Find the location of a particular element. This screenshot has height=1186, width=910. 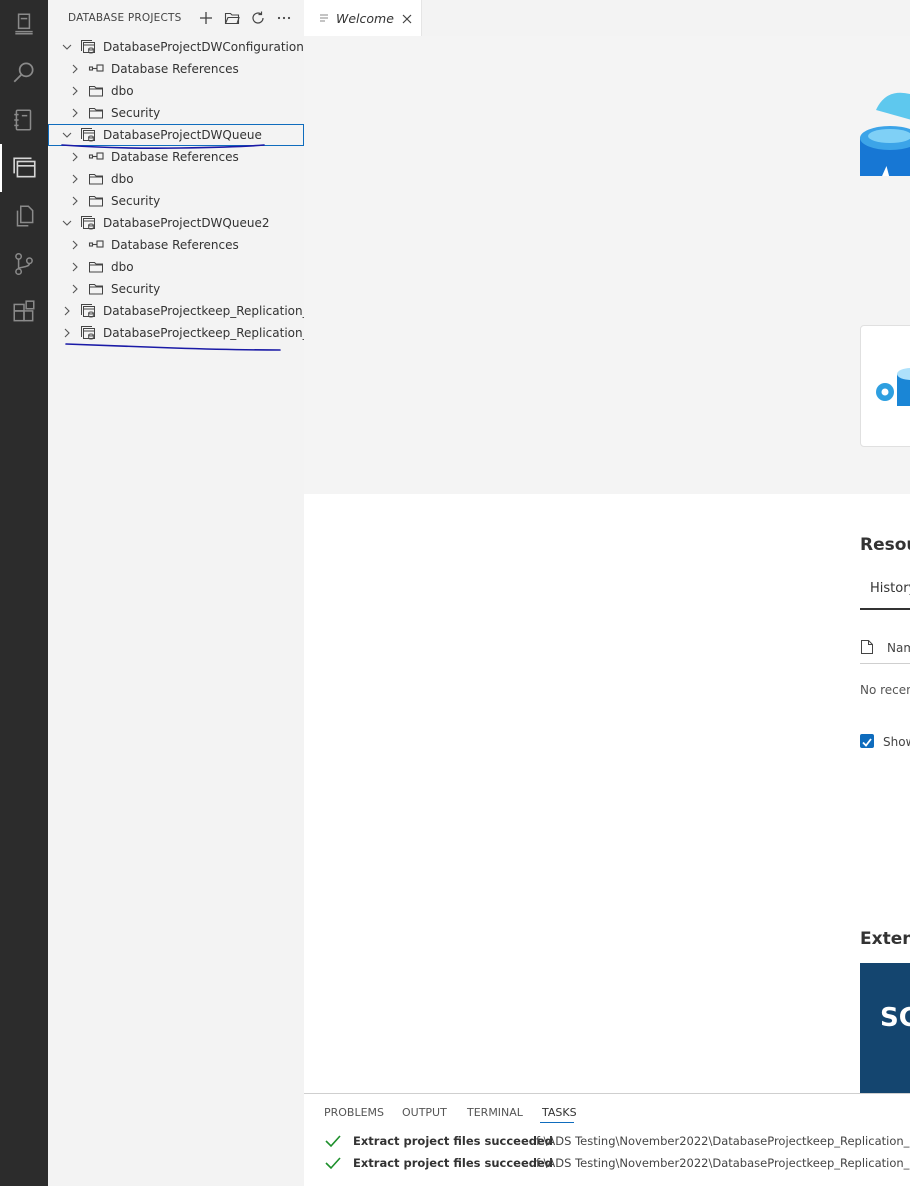

file-icon is located at coordinates (867, 647).